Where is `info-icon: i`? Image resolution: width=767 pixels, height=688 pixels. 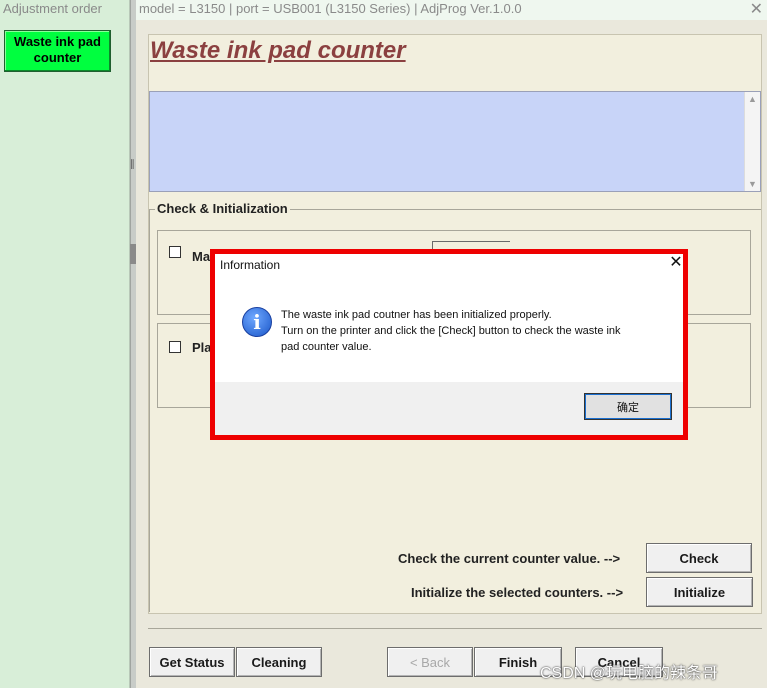 info-icon: i is located at coordinates (257, 322).